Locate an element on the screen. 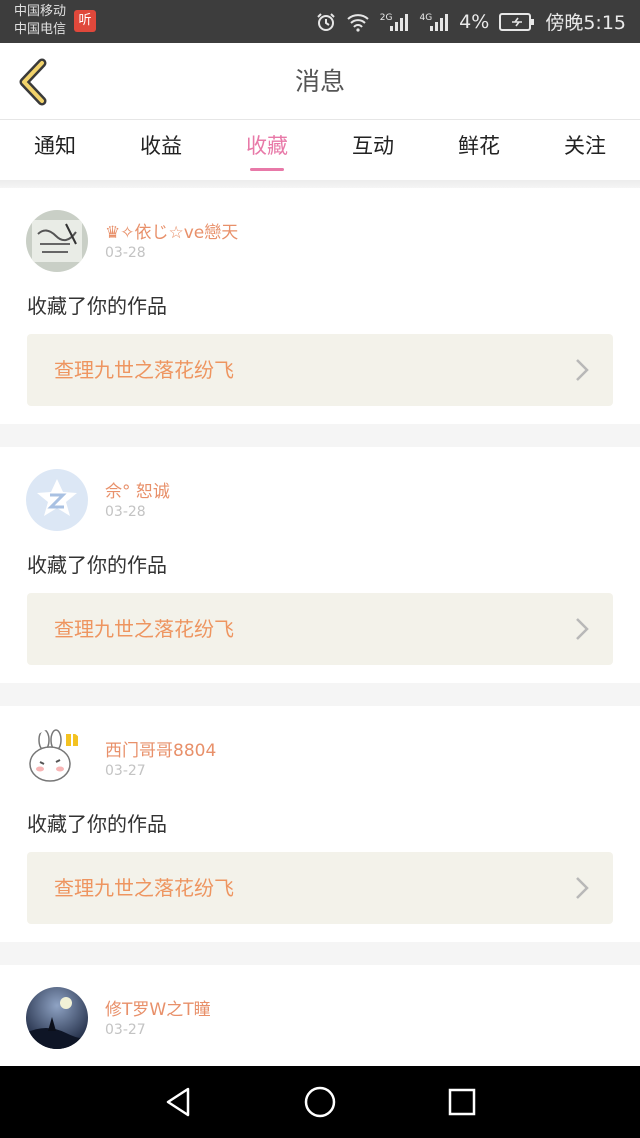  tab-notifications: 通知 is located at coordinates (55, 150).